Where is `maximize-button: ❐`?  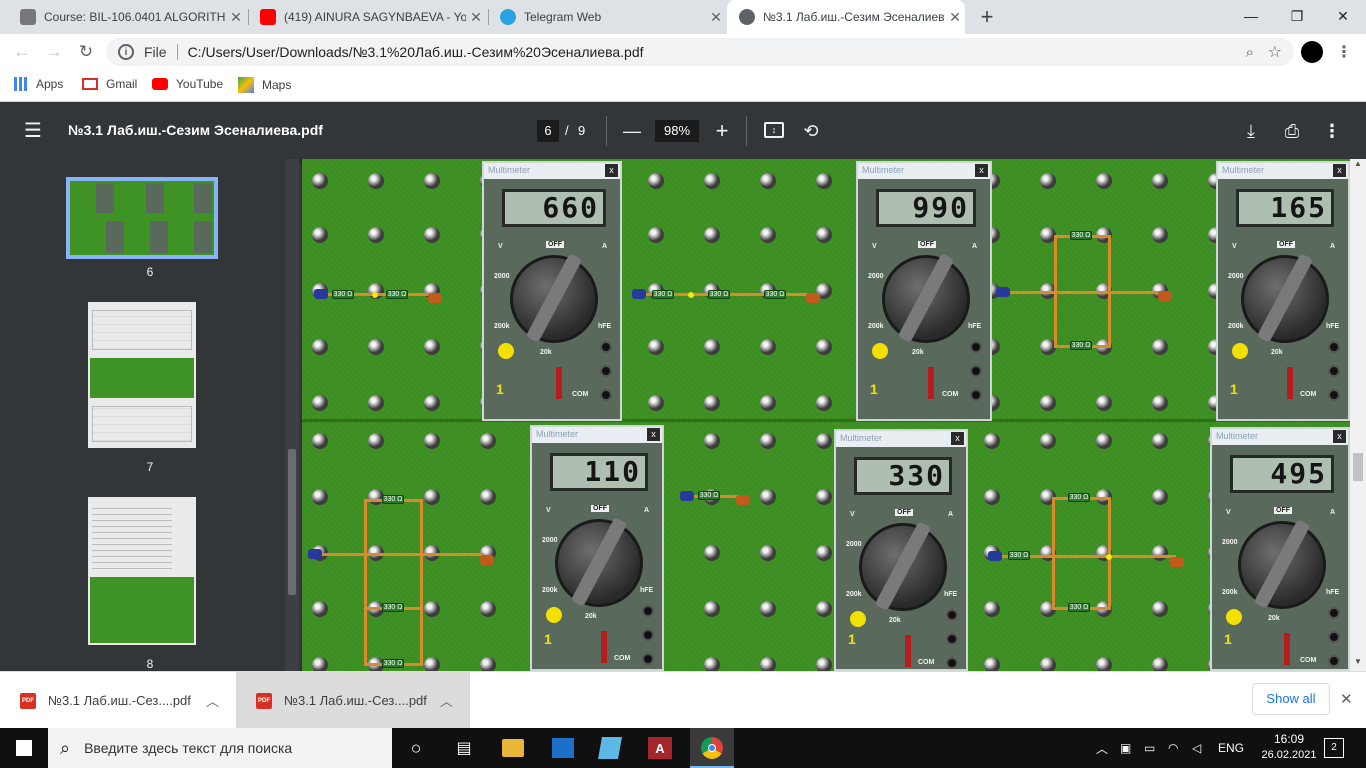
maximize-button: ❐ is located at coordinates (1297, 16).